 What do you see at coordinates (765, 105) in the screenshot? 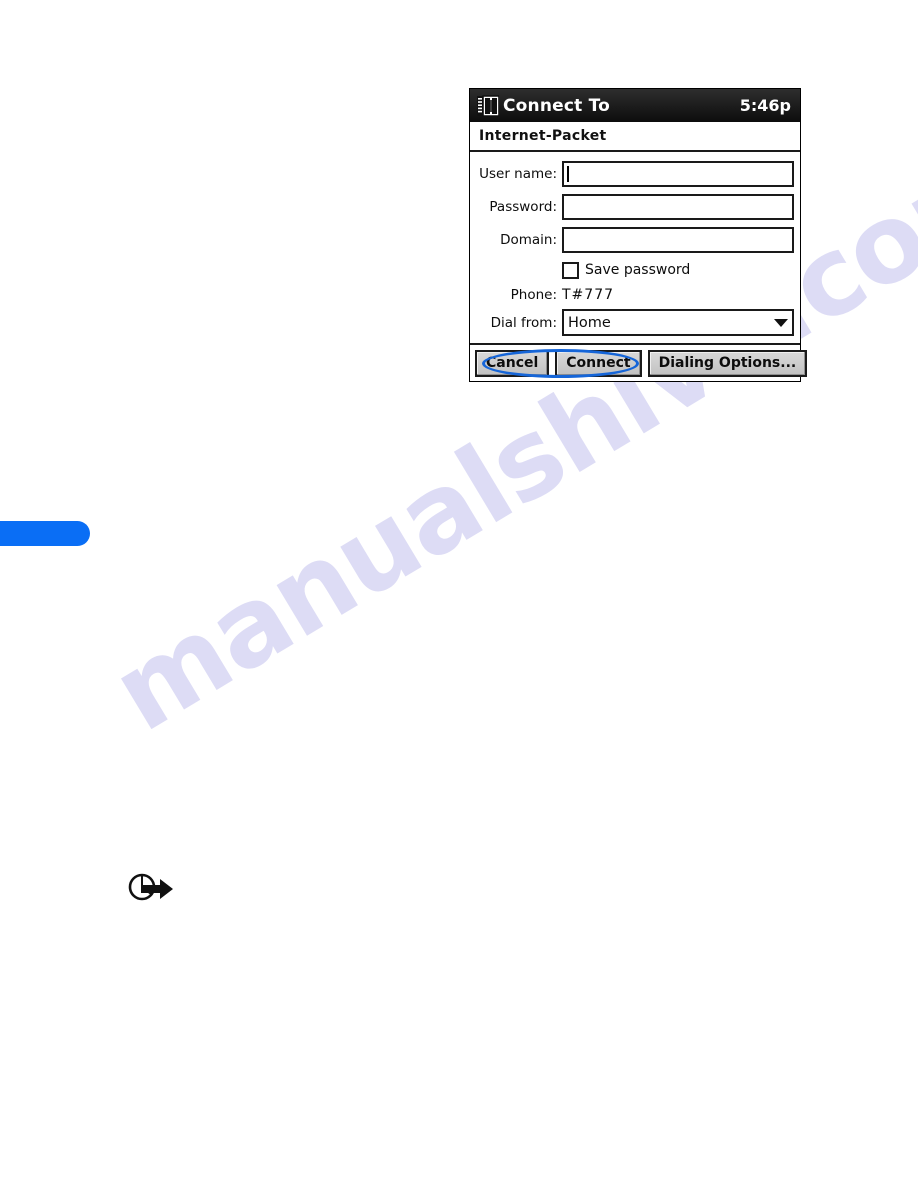
I see `status-clock: 5:46p` at bounding box center [765, 105].